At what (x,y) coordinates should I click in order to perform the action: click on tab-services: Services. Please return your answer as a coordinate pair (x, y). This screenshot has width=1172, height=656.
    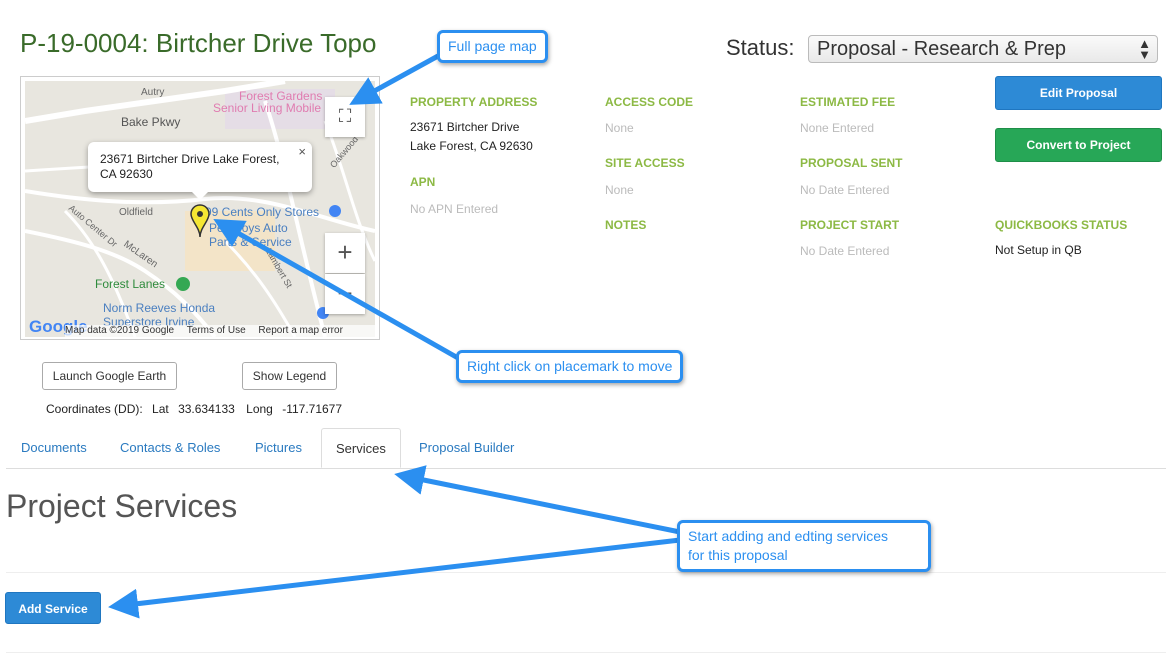
    Looking at the image, I should click on (361, 448).